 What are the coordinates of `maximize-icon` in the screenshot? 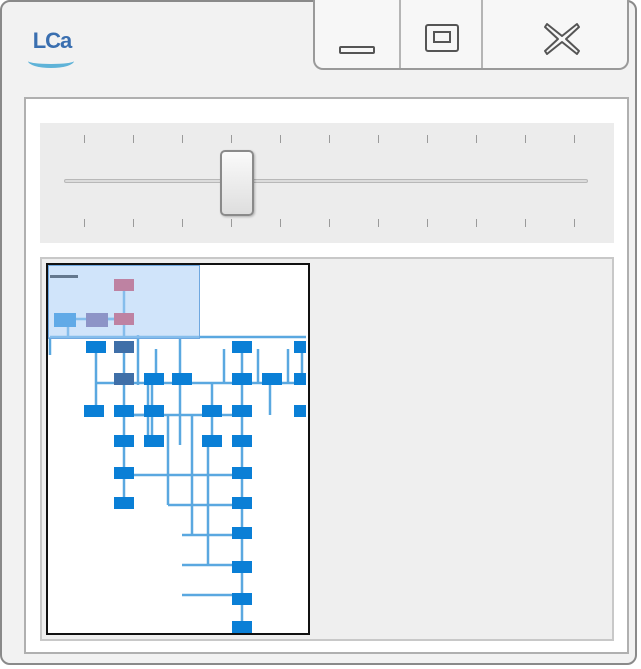 It's located at (442, 38).